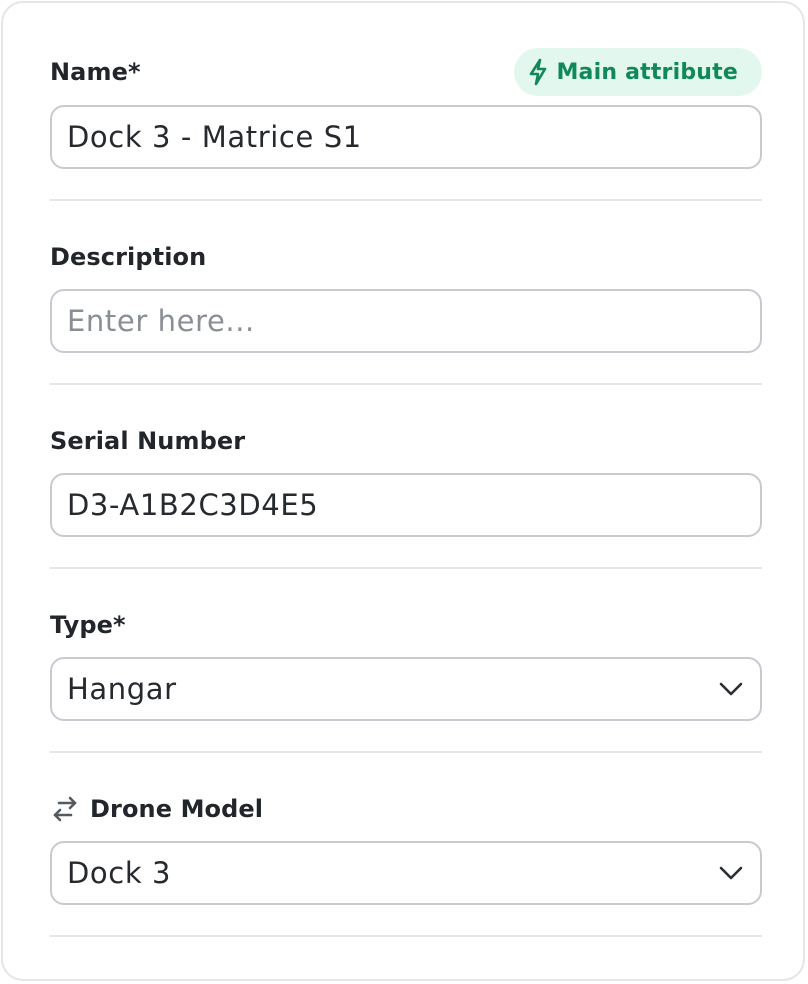 The width and height of the screenshot is (808, 984). What do you see at coordinates (128, 257) in the screenshot?
I see `description-label: Description` at bounding box center [128, 257].